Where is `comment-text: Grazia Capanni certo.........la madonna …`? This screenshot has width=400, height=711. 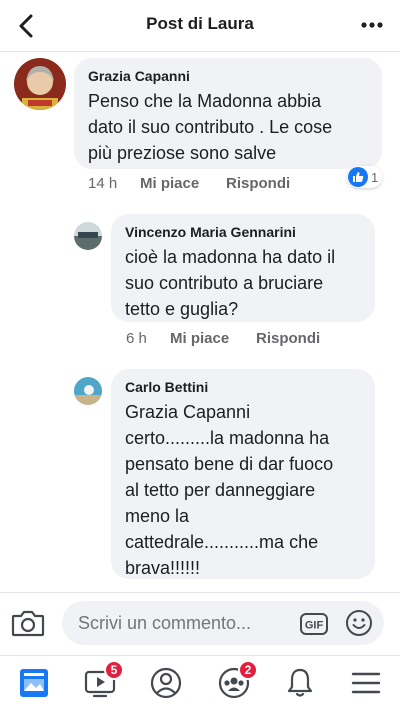 comment-text: Grazia Capanni certo.........la madonna … is located at coordinates (229, 490).